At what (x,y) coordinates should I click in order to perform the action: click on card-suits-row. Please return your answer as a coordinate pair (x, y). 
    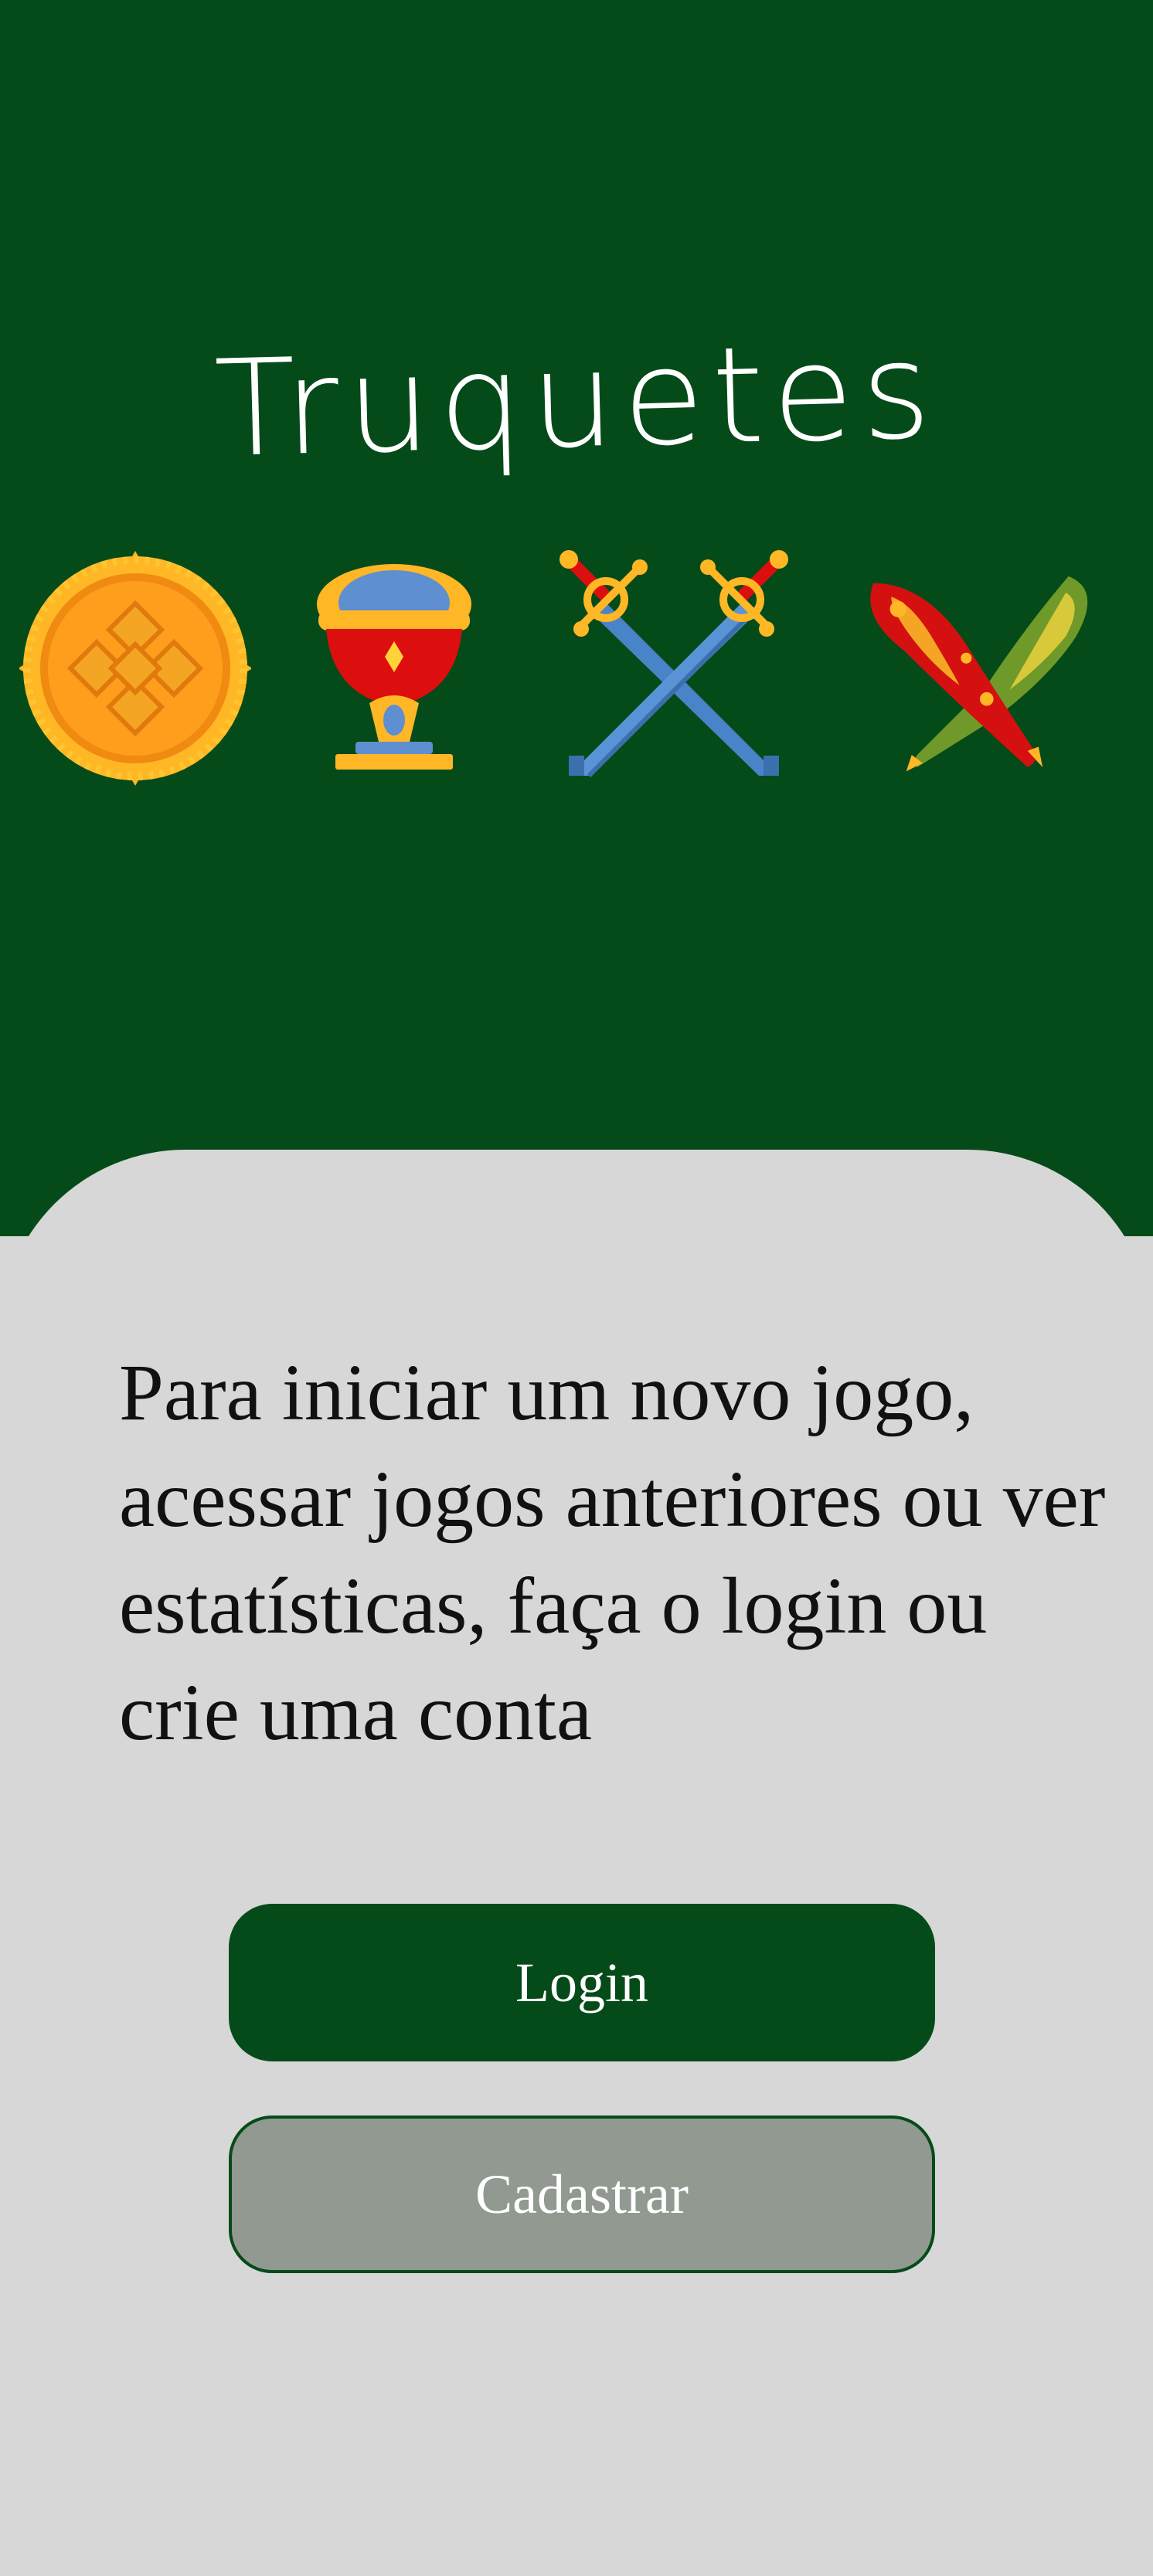
    Looking at the image, I should click on (576, 668).